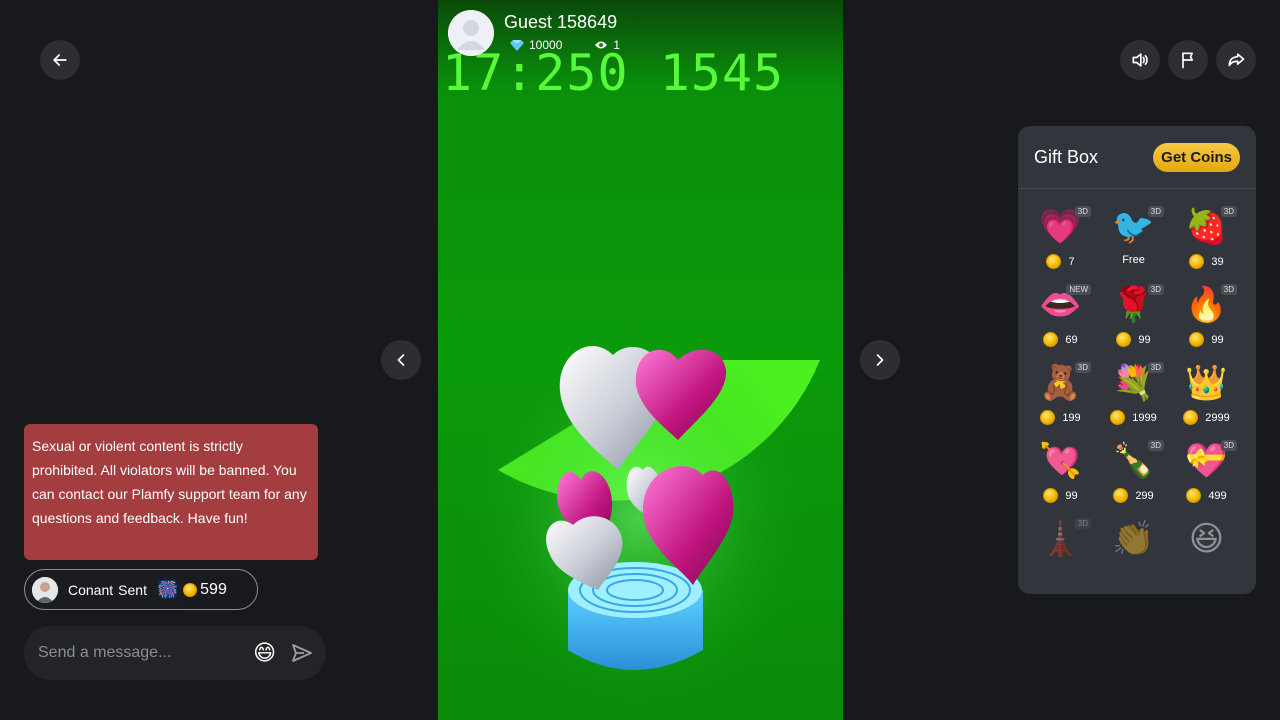 Image resolution: width=1280 pixels, height=720 pixels. I want to click on gift-icon: 🎆, so click(167, 589).